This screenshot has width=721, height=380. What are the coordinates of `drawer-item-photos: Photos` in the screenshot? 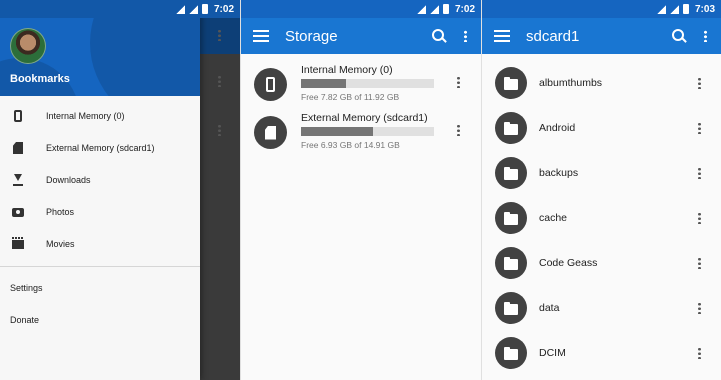 It's located at (100, 212).